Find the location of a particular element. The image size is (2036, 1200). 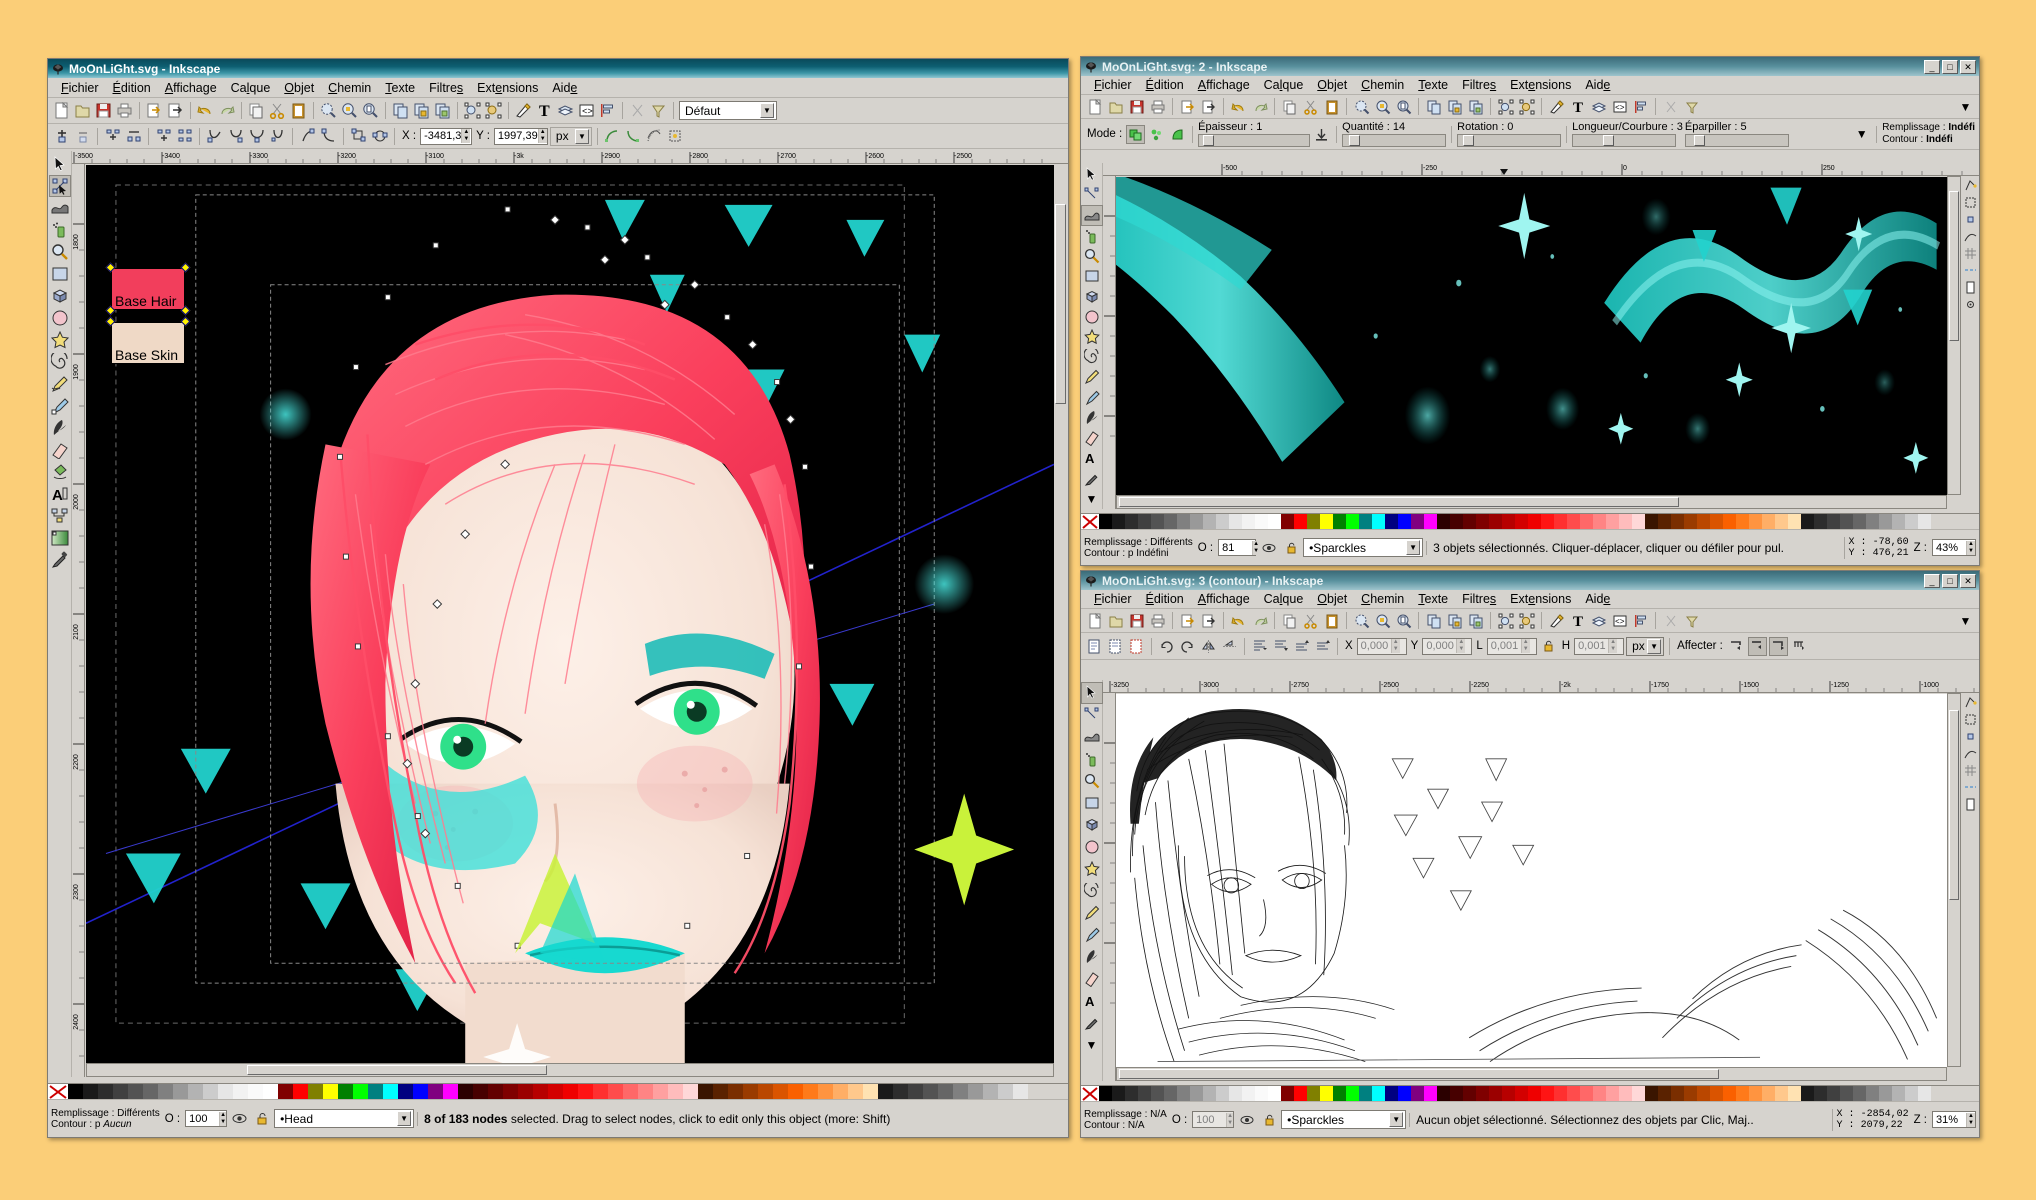

paste-icon is located at coordinates (298, 110).